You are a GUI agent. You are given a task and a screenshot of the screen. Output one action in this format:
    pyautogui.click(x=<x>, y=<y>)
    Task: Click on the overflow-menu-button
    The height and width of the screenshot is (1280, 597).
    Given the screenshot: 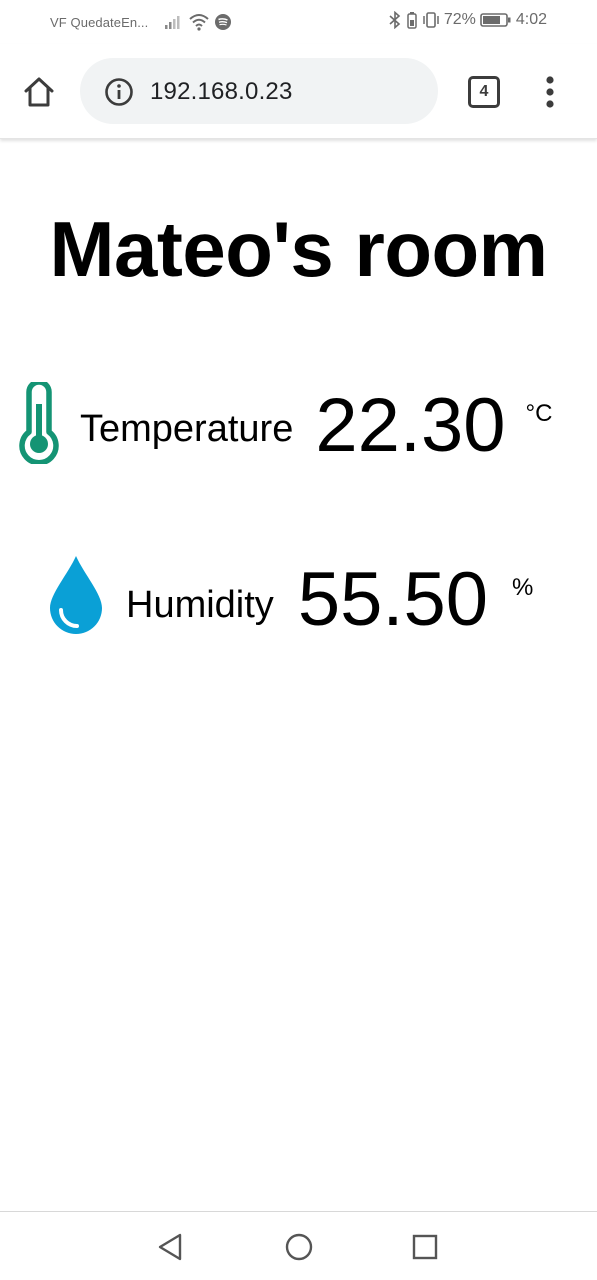 What is the action you would take?
    pyautogui.click(x=550, y=92)
    